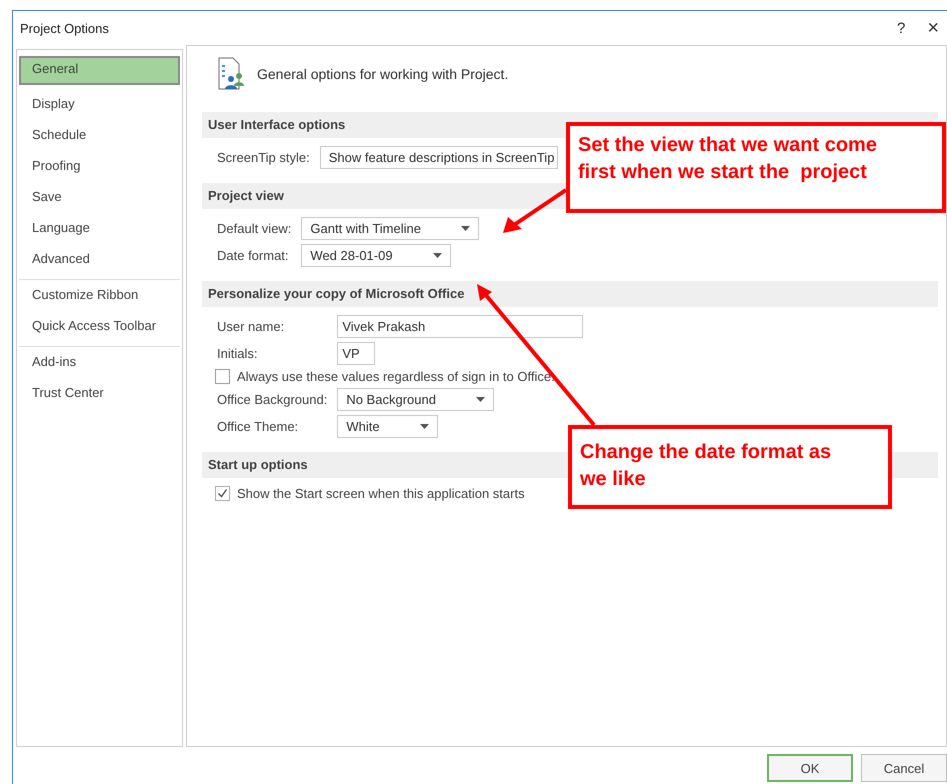  What do you see at coordinates (901, 28) in the screenshot?
I see `help-button: ?` at bounding box center [901, 28].